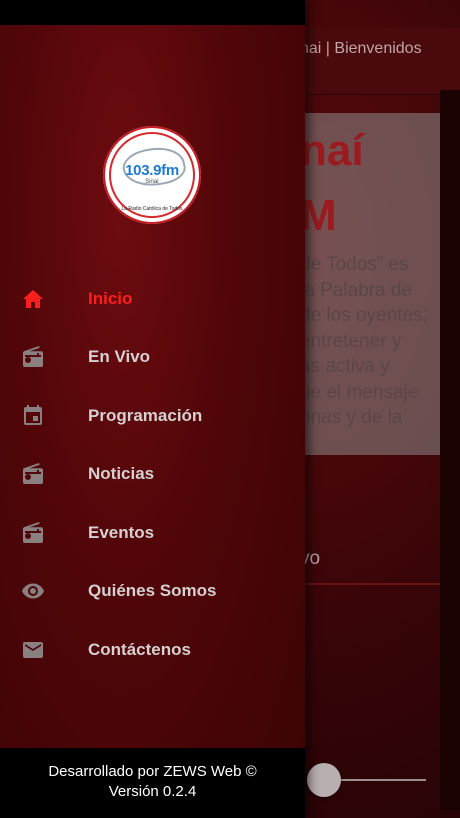 The image size is (460, 818). What do you see at coordinates (33, 415) in the screenshot?
I see `calendar-icon` at bounding box center [33, 415].